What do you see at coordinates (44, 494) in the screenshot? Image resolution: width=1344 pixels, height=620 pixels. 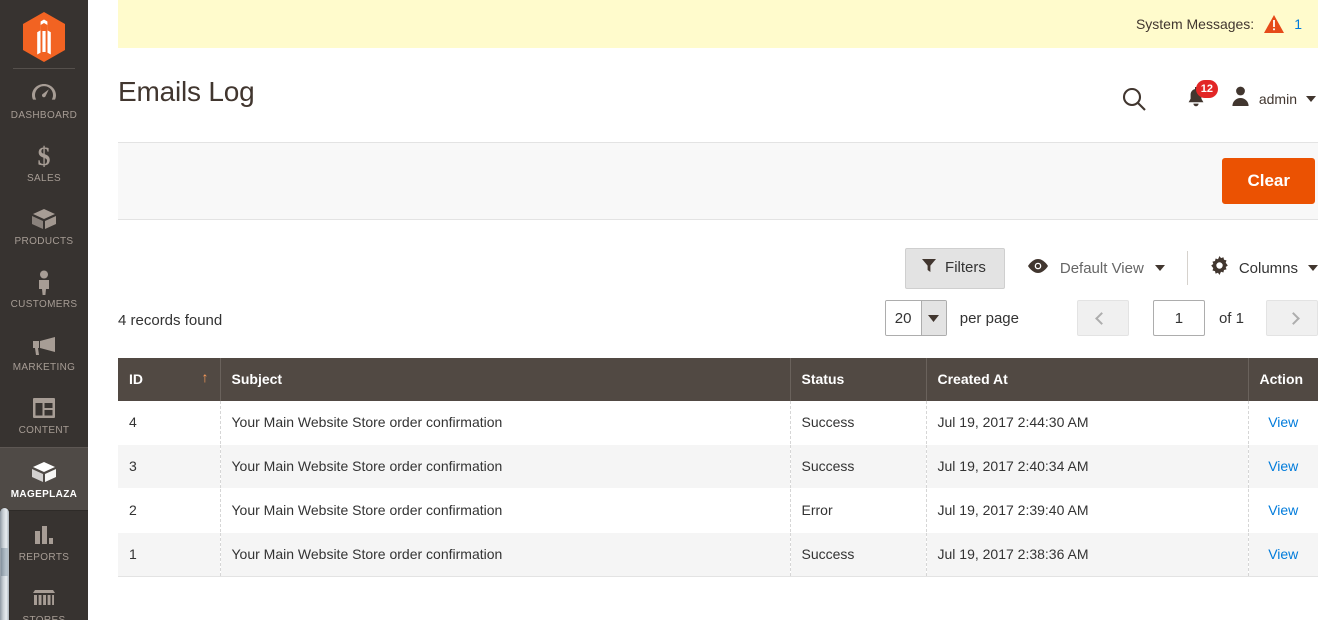 I see `sidebar-item-label: MAGEPLAZA` at bounding box center [44, 494].